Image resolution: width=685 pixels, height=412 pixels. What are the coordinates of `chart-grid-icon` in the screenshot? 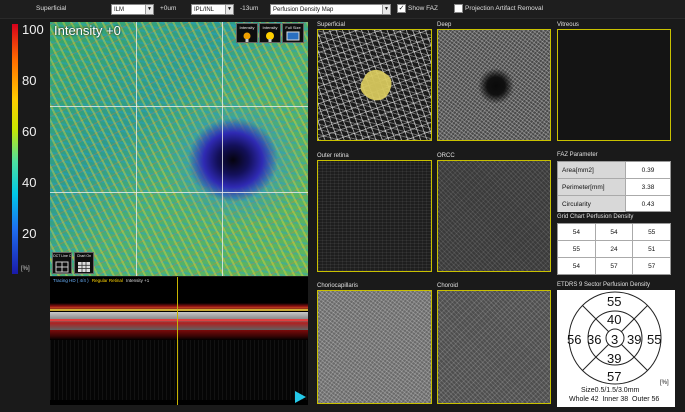 It's located at (84, 267).